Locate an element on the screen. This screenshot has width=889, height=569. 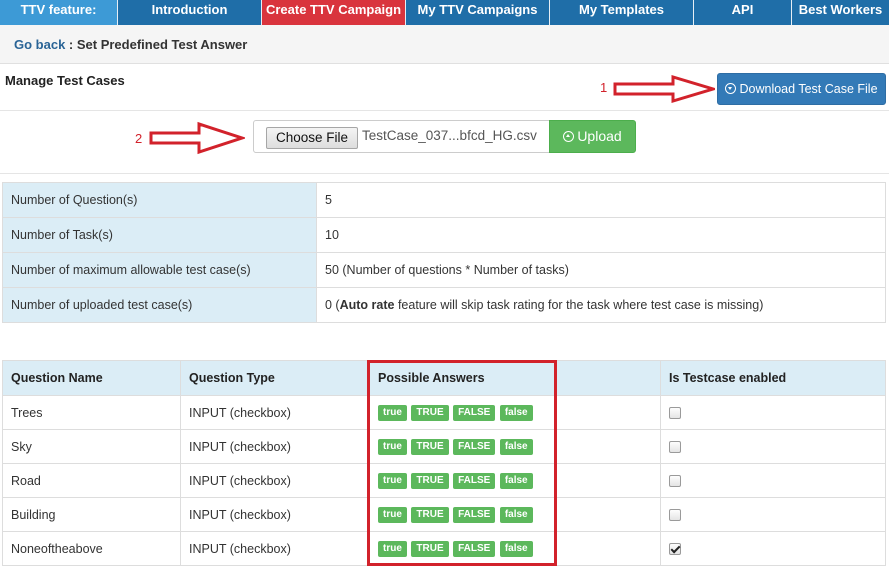
nav-item-introduction: Introduction is located at coordinates (190, 12).